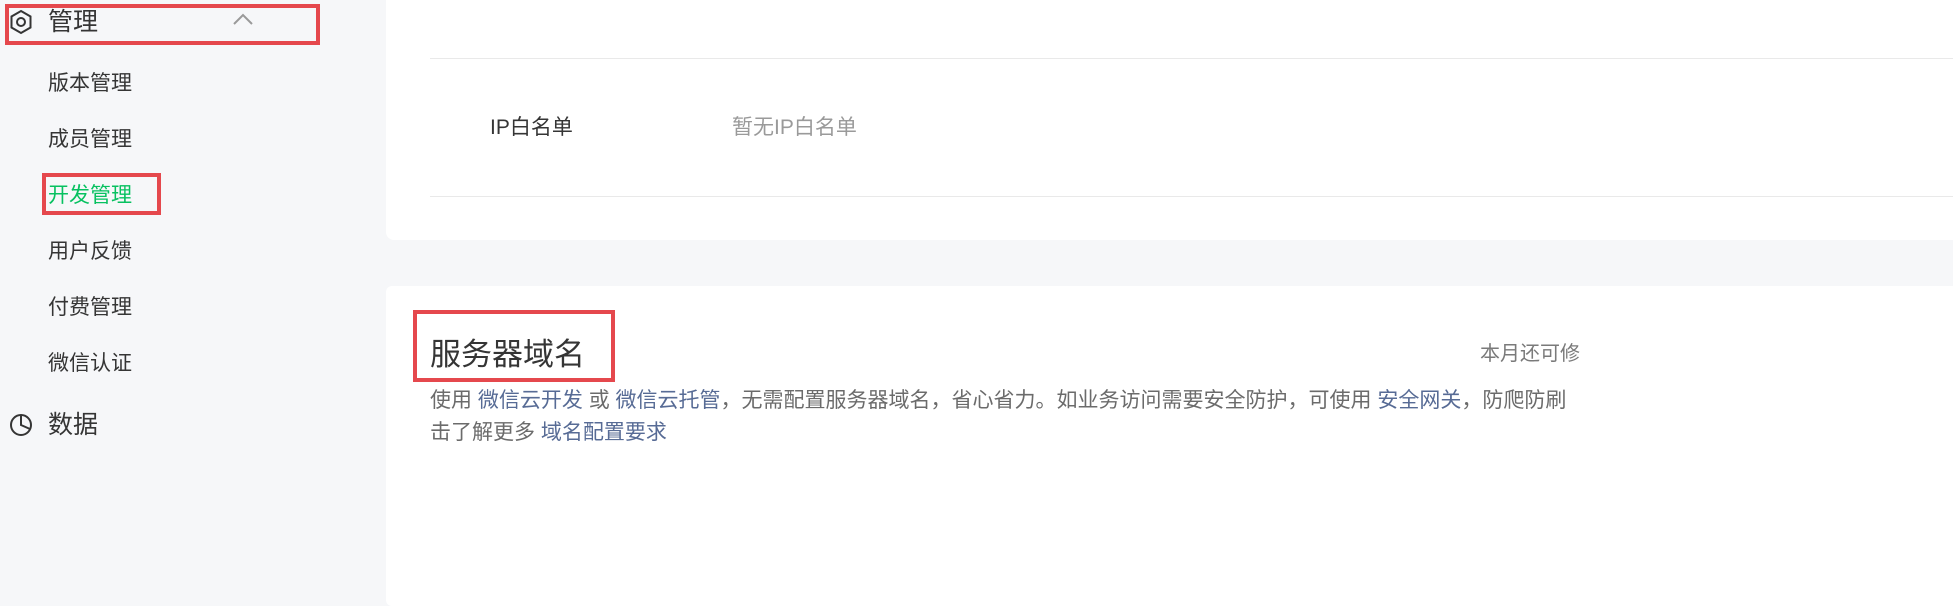 The image size is (1953, 606). Describe the element at coordinates (668, 400) in the screenshot. I see `wechat-cloud-hosting-link: 微信云托管` at that location.